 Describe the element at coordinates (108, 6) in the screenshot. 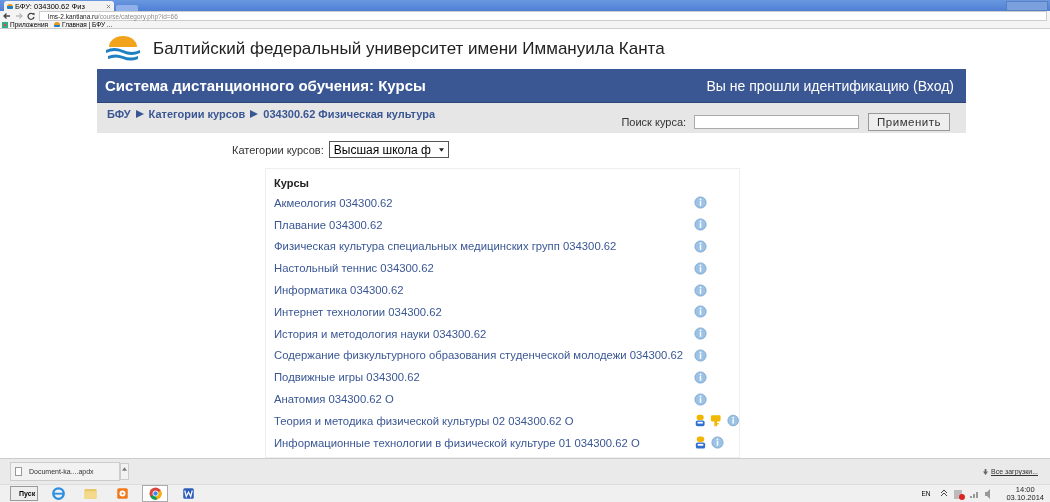

I see `close-icon` at that location.